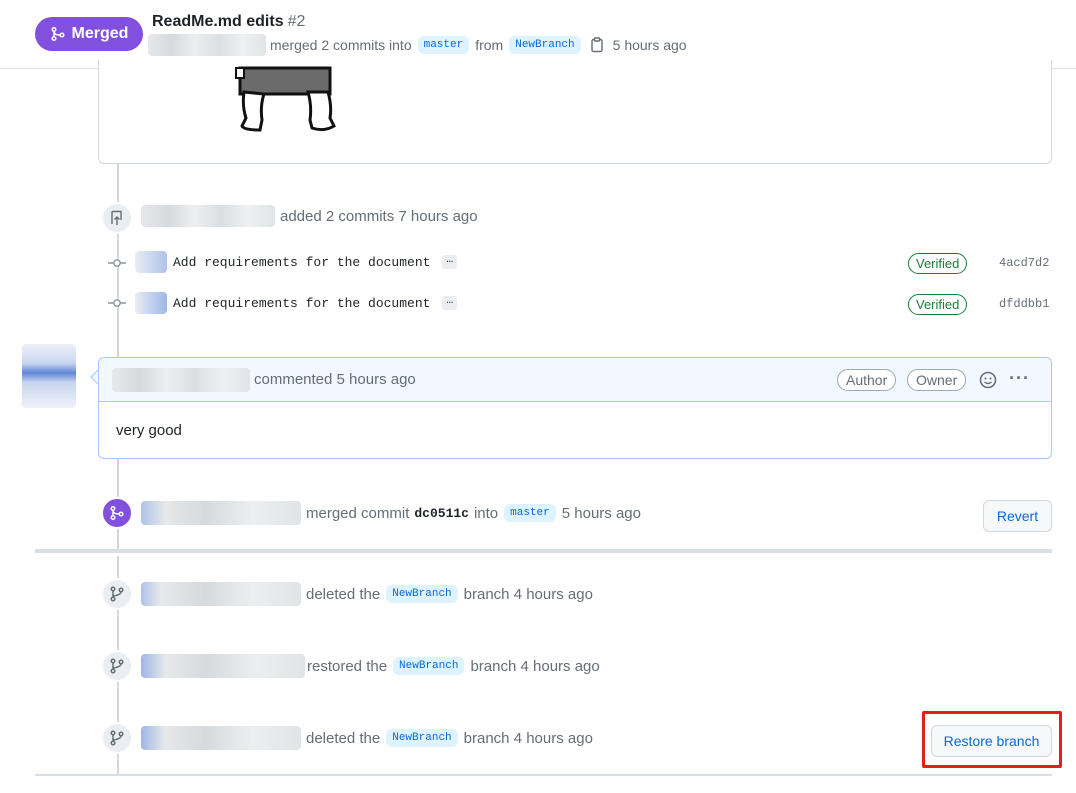 This screenshot has height=793, width=1076. Describe the element at coordinates (341, 45) in the screenshot. I see `pr-meta-merged-text: merged 2 commits into` at that location.